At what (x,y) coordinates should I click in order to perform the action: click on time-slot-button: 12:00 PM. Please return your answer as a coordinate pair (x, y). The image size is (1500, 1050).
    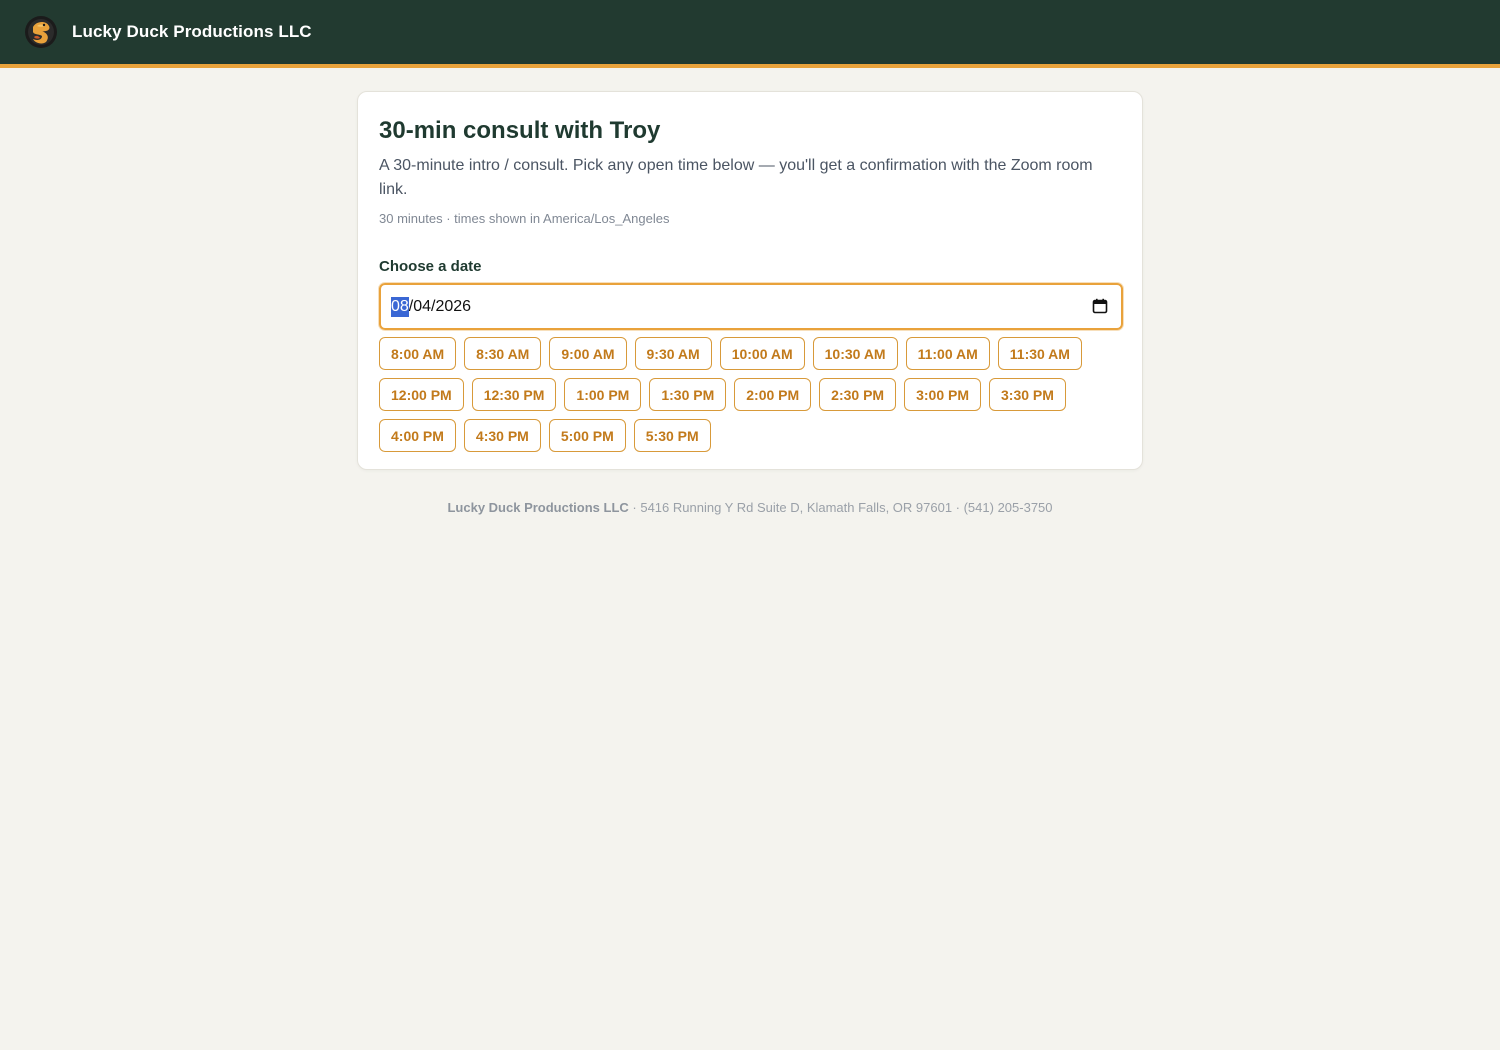
    Looking at the image, I should click on (421, 394).